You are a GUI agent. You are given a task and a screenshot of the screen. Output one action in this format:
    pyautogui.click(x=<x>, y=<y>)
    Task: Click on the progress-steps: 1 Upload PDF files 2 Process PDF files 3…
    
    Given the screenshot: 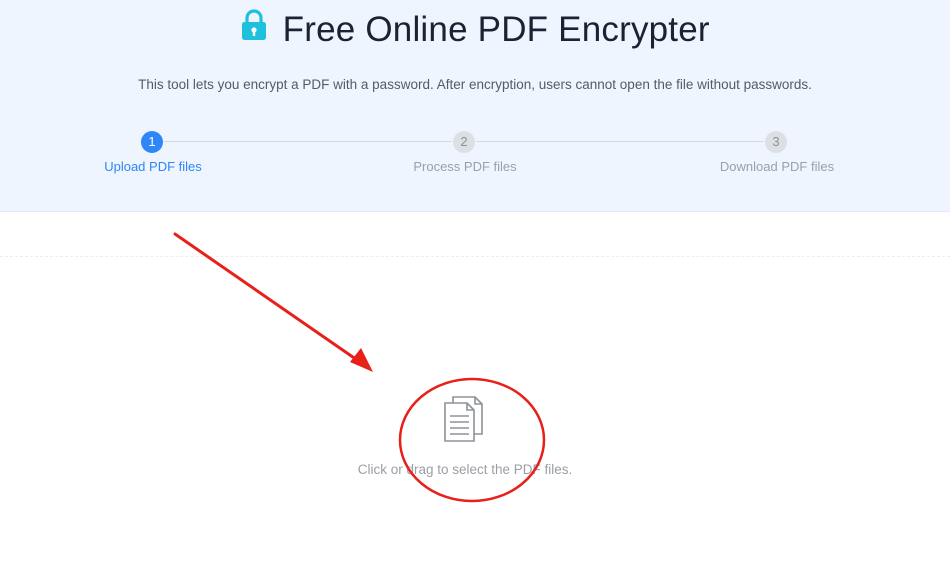 What is the action you would take?
    pyautogui.click(x=475, y=160)
    